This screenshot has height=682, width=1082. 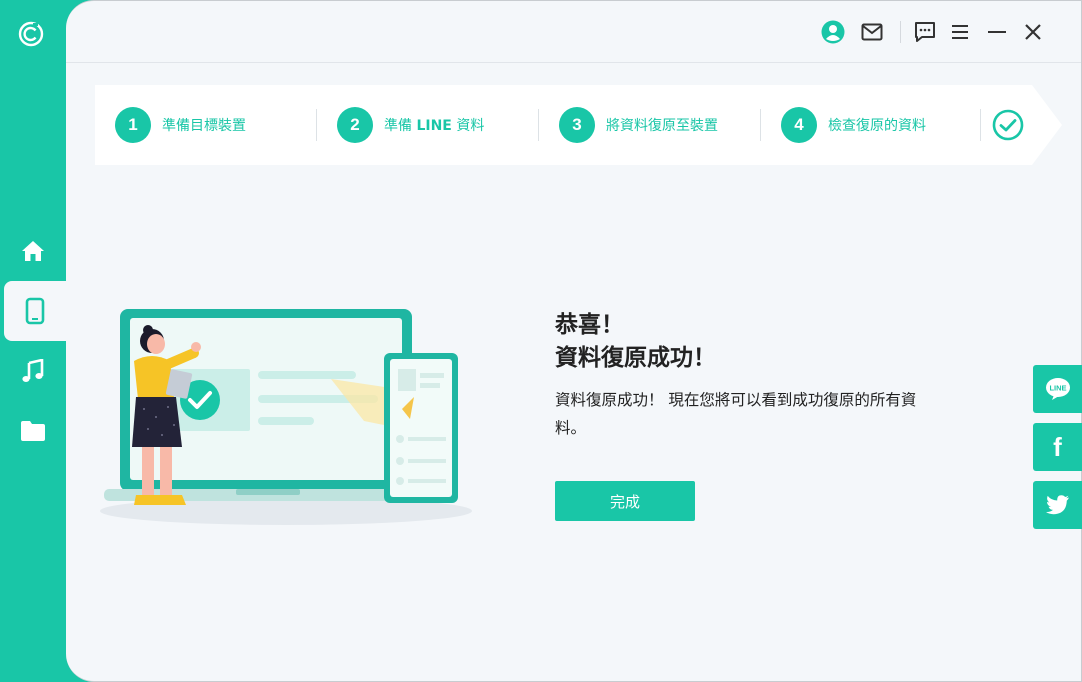 I want to click on titlebar-divider, so click(x=900, y=32).